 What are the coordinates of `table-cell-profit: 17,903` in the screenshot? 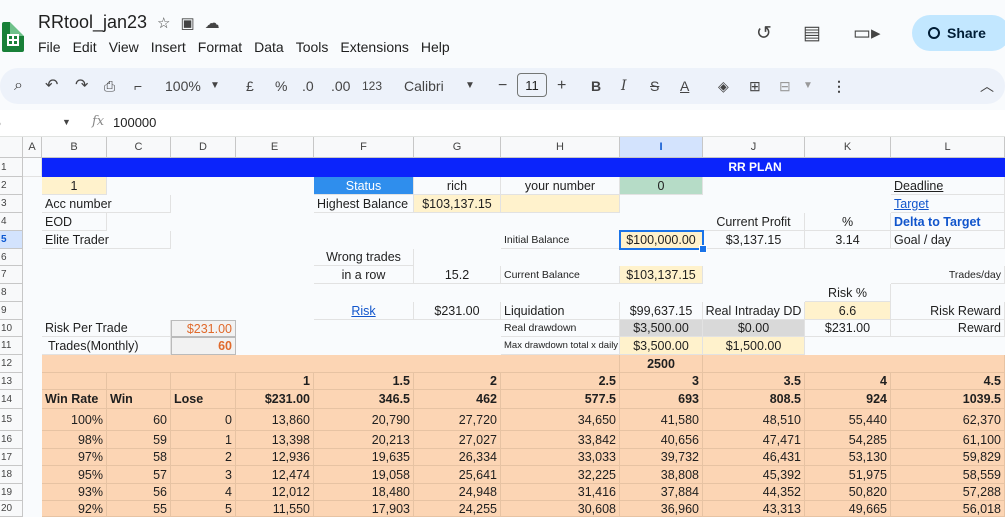 It's located at (364, 509).